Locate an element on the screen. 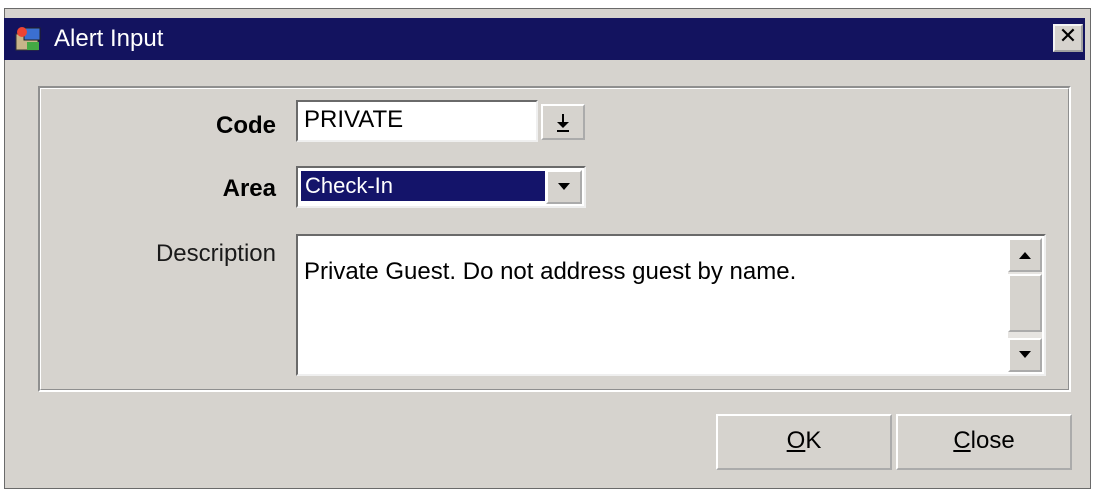 The image size is (1093, 491). description-label: Description is located at coordinates (215, 253).